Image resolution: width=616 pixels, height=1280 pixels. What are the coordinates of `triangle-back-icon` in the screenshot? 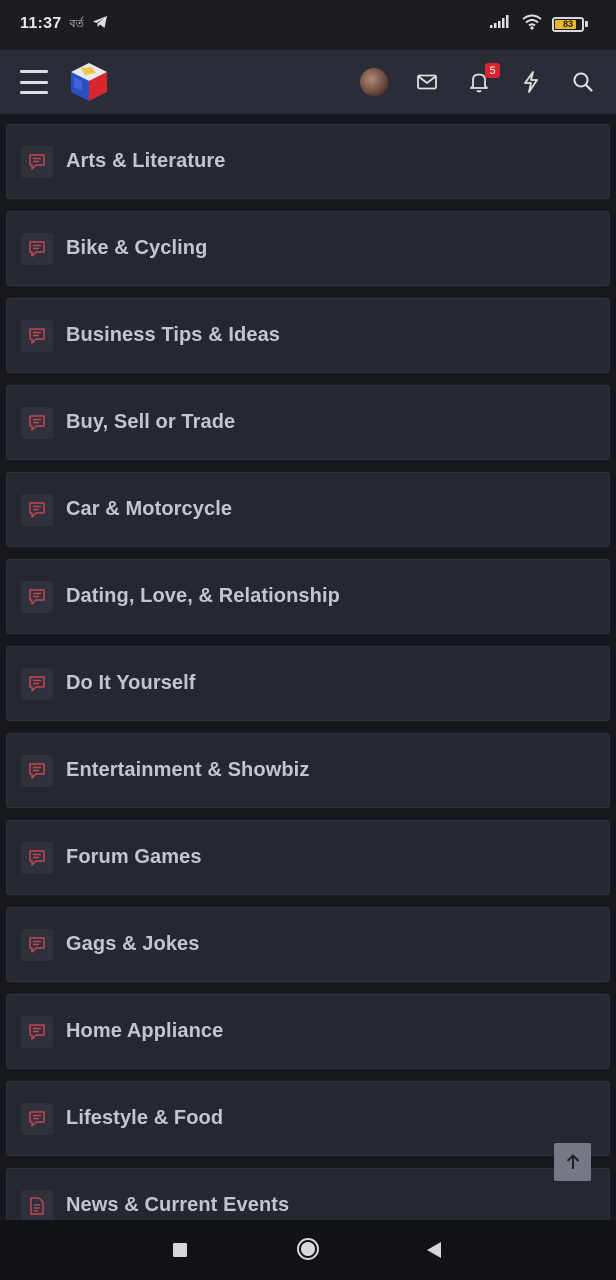 It's located at (434, 1250).